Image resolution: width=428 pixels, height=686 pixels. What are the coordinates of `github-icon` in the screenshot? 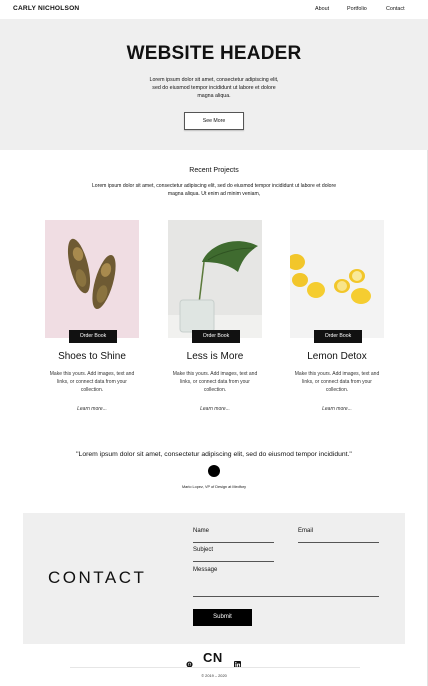 It's located at (189, 664).